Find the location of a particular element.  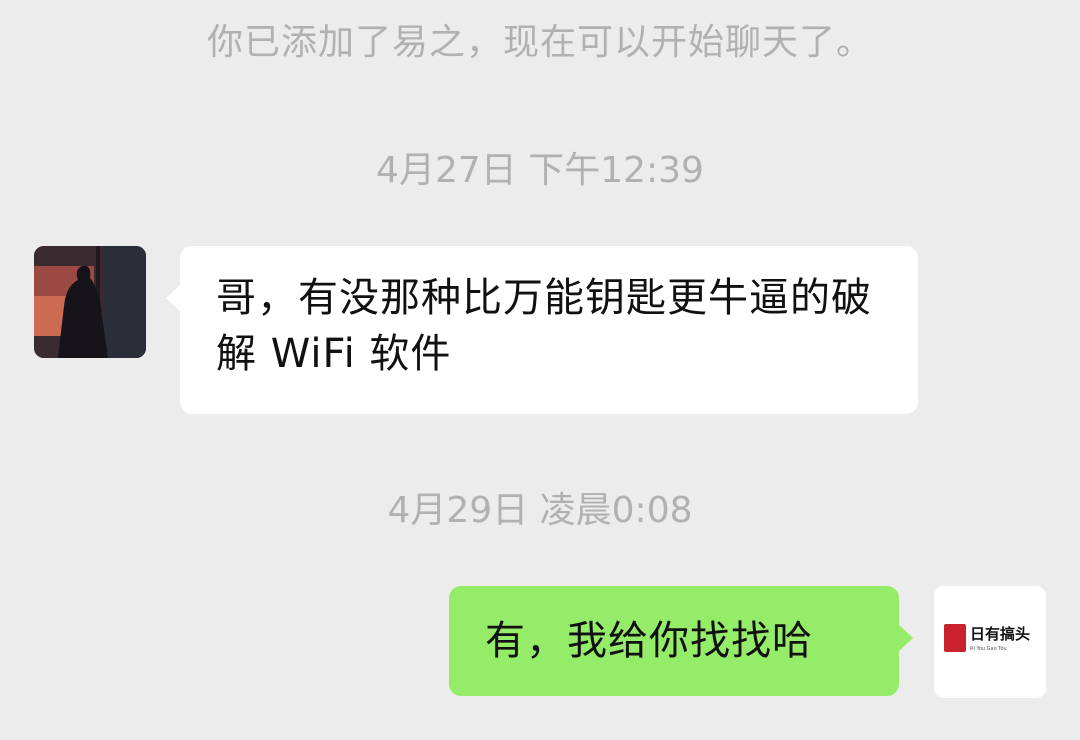

incoming-message-text: 哥，有没那种比万能钥匙更牛逼的破解 WiFi 软件 is located at coordinates (544, 326).